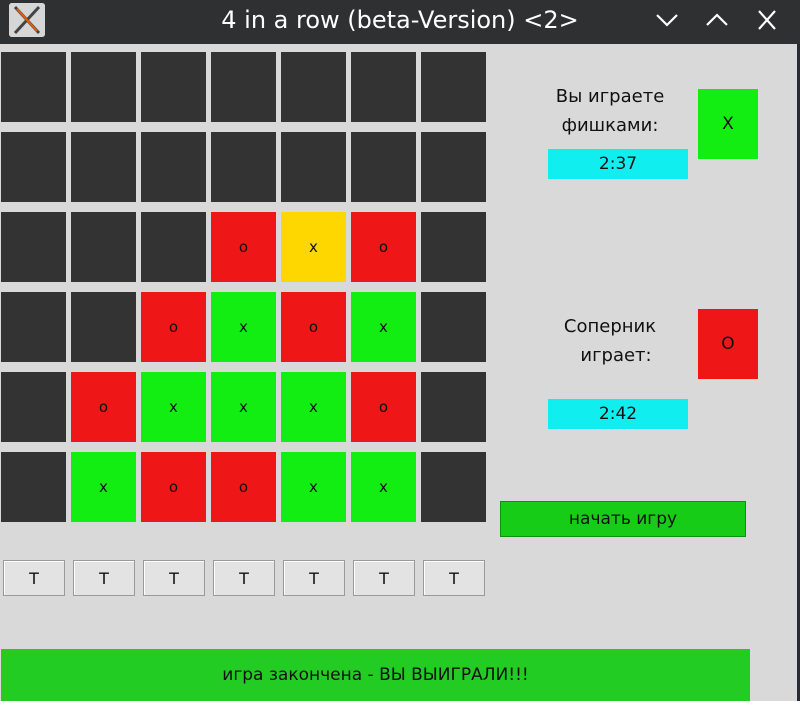 This screenshot has width=800, height=701. What do you see at coordinates (314, 578) in the screenshot?
I see `drop-button-col-5: T` at bounding box center [314, 578].